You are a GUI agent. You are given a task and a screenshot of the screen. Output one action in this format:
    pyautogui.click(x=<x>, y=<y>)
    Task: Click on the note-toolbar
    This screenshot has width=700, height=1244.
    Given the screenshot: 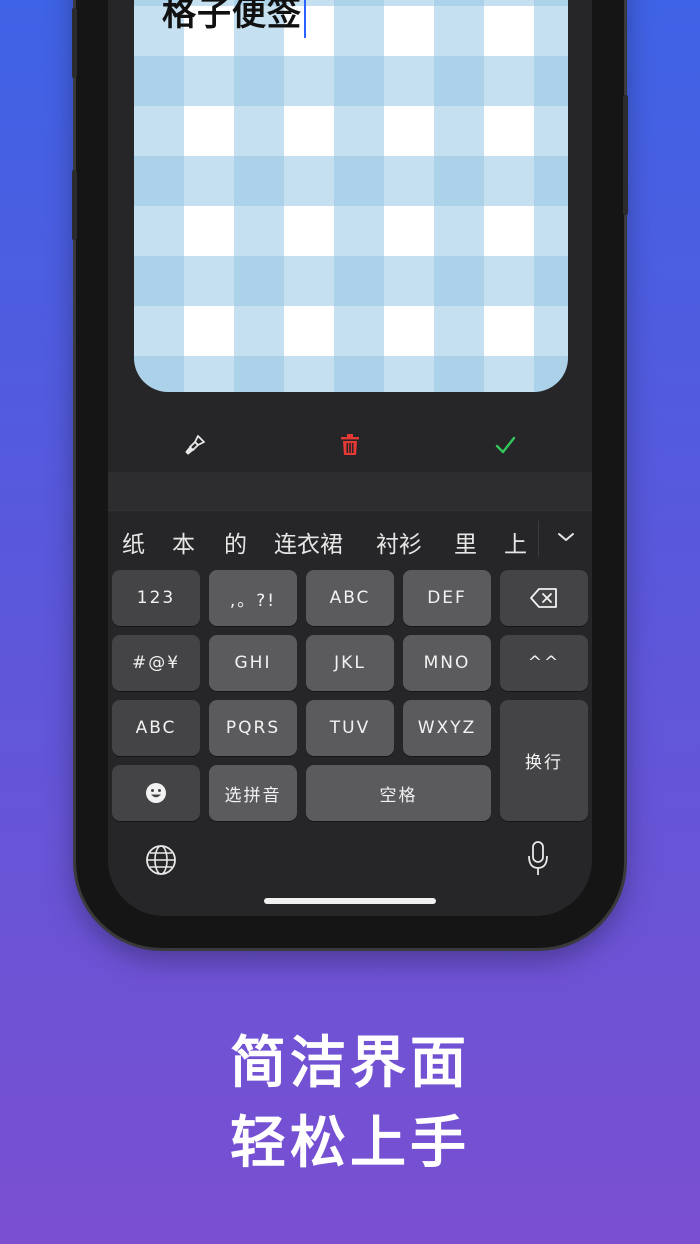 What is the action you would take?
    pyautogui.click(x=350, y=444)
    